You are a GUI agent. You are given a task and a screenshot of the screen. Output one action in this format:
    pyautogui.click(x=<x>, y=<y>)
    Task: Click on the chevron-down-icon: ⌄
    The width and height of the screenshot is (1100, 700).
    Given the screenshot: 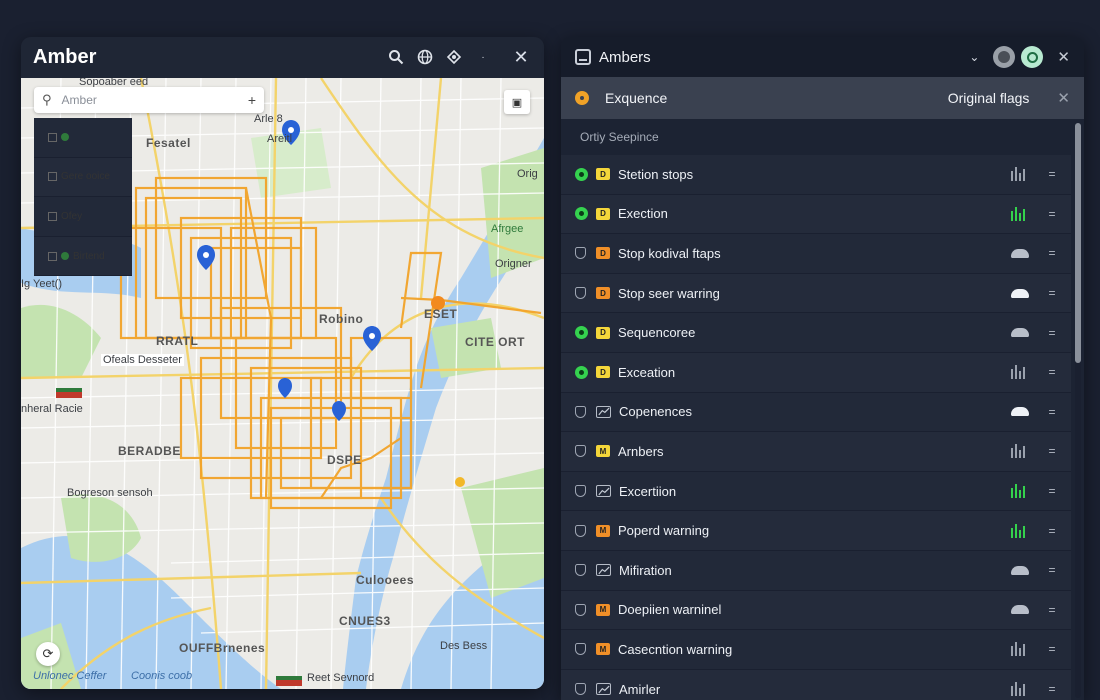 What is the action you would take?
    pyautogui.click(x=974, y=57)
    